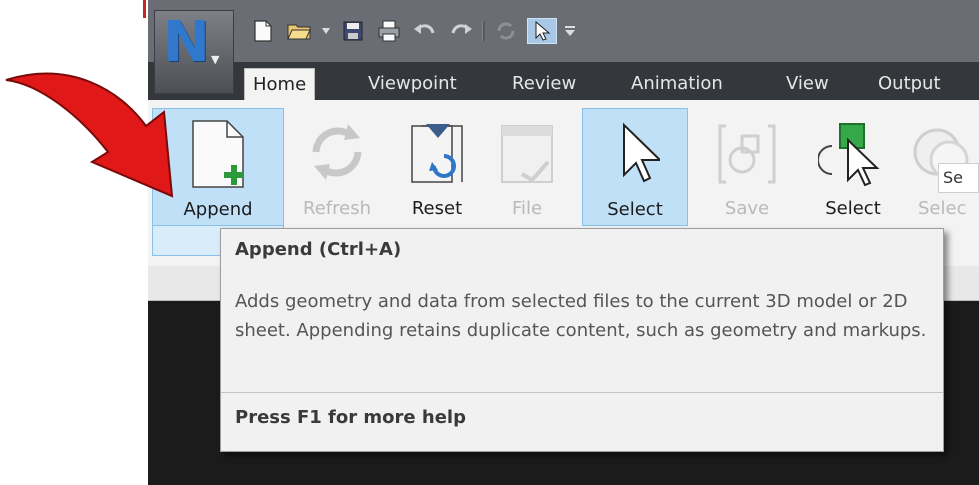 The width and height of the screenshot is (979, 485). What do you see at coordinates (425, 31) in the screenshot?
I see `undo-icon` at bounding box center [425, 31].